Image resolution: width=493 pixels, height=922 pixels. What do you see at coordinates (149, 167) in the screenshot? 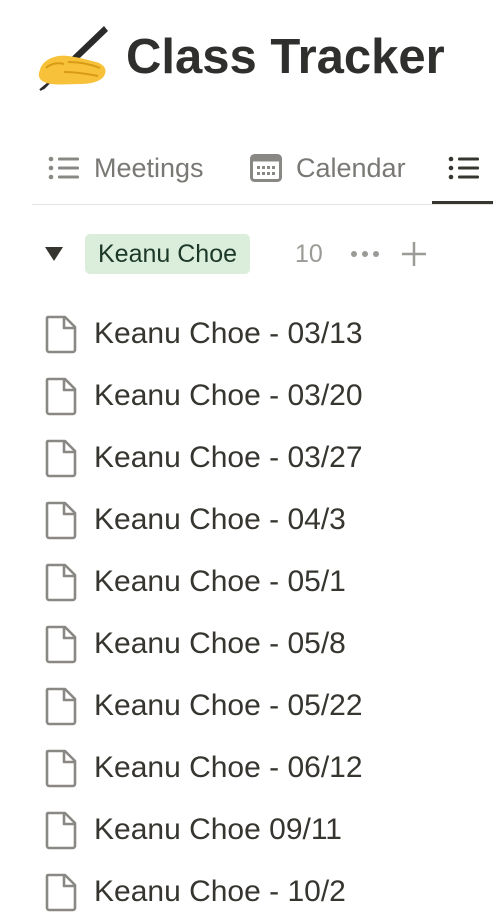
I see `tab-label: Meetings` at bounding box center [149, 167].